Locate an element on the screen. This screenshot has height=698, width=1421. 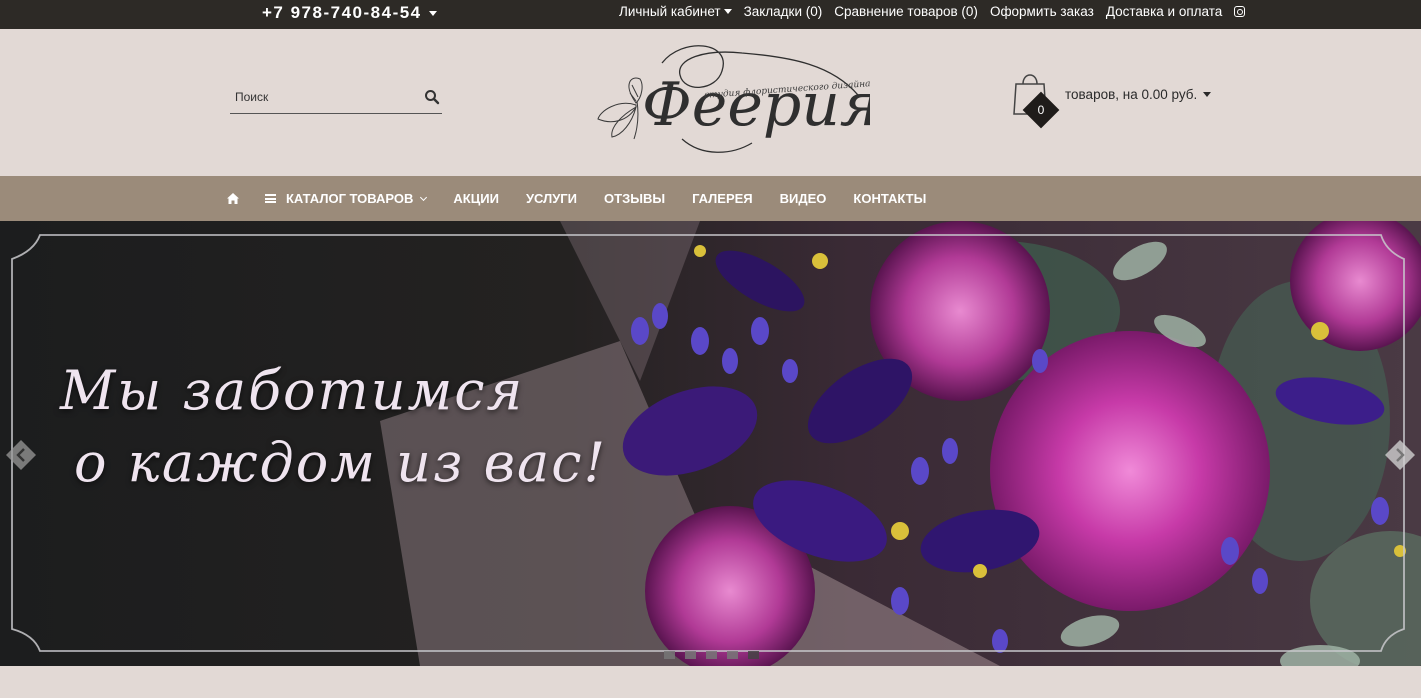
chevron-down-icon is located at coordinates (424, 197).